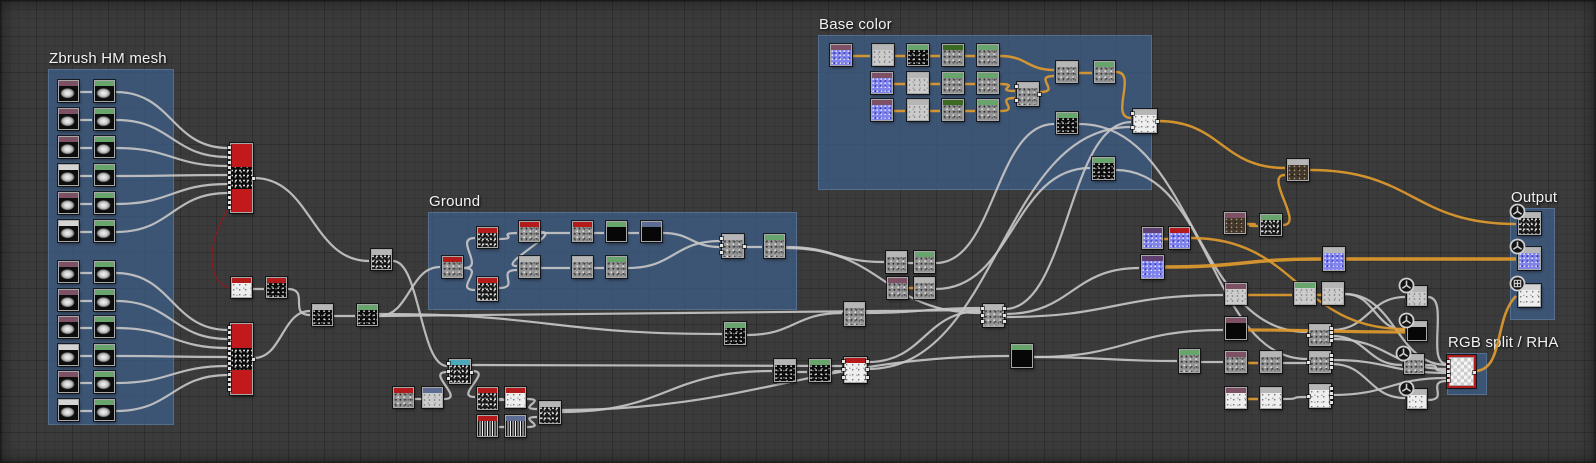  What do you see at coordinates (993, 315) in the screenshot?
I see `node-f5` at bounding box center [993, 315].